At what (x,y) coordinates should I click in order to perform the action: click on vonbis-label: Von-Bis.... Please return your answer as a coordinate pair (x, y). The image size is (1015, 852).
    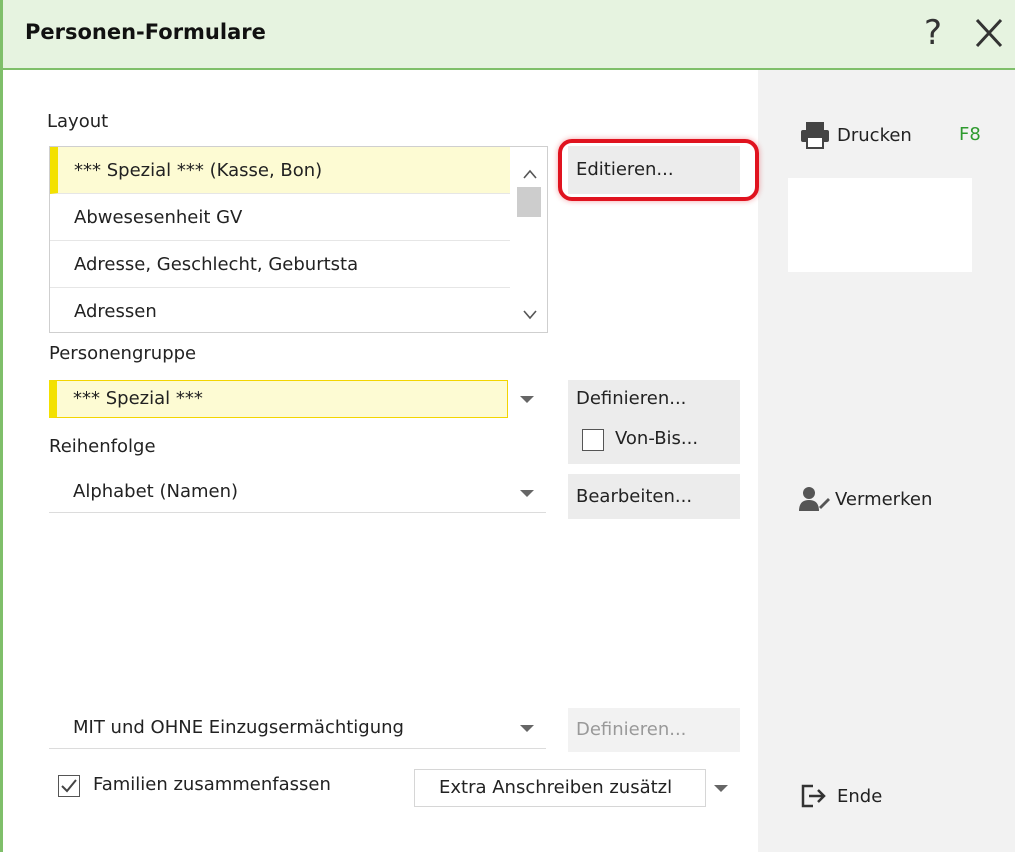
    Looking at the image, I should click on (657, 438).